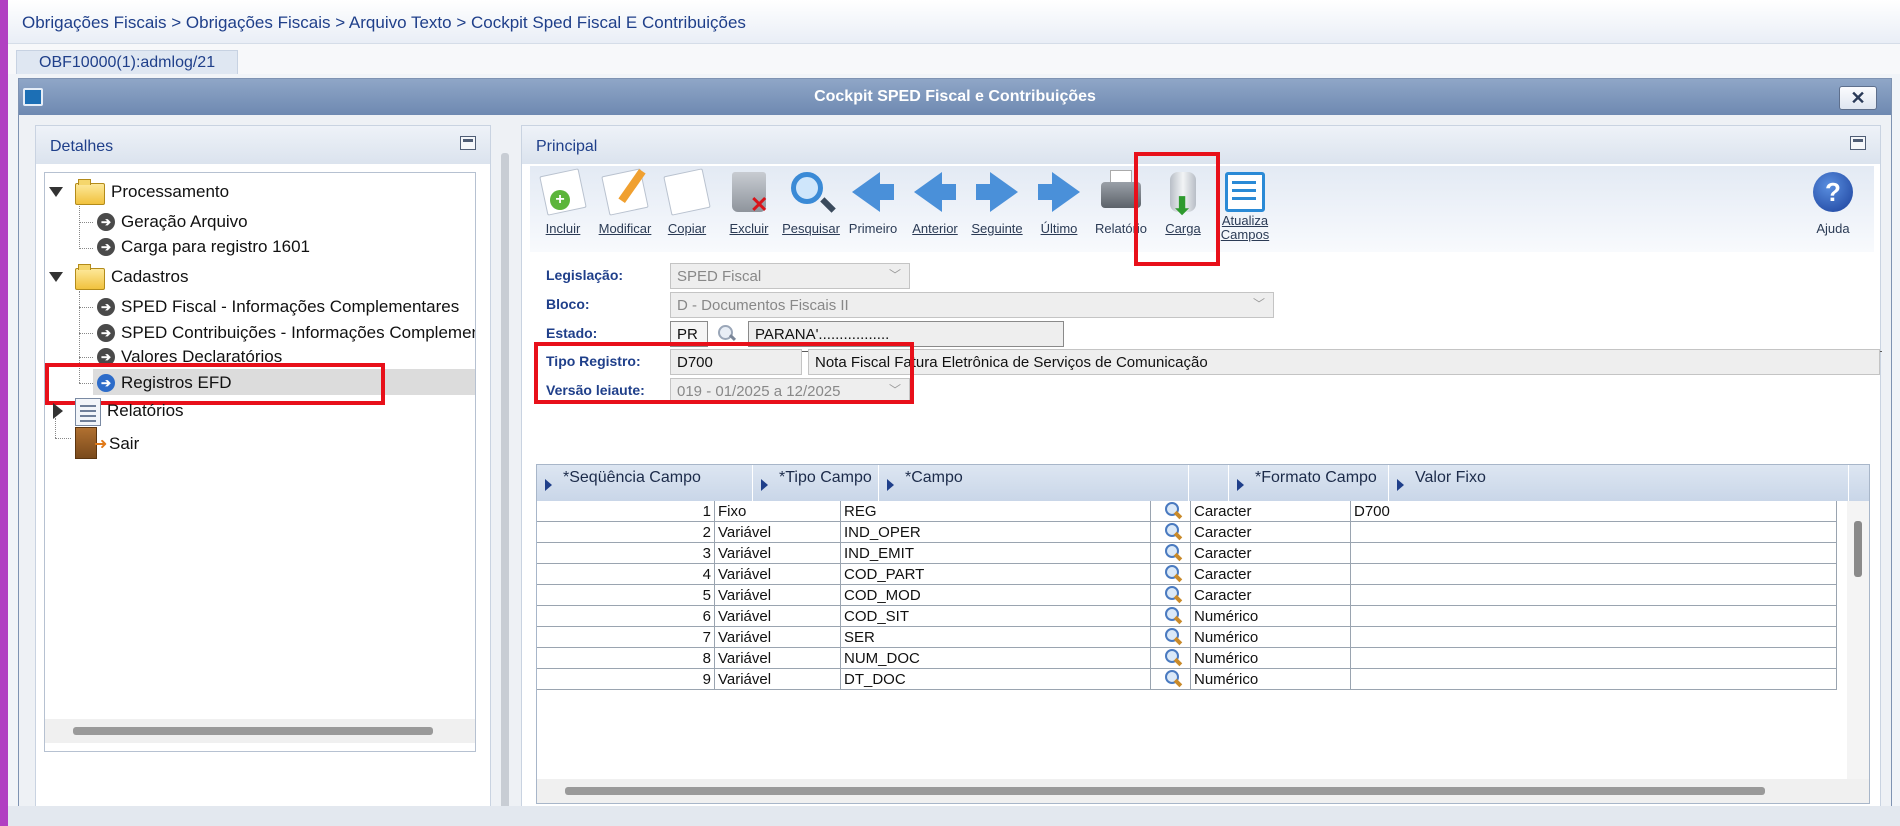 This screenshot has width=1900, height=826. What do you see at coordinates (749, 209) in the screenshot?
I see `excluir-button: ✕ Excluir` at bounding box center [749, 209].